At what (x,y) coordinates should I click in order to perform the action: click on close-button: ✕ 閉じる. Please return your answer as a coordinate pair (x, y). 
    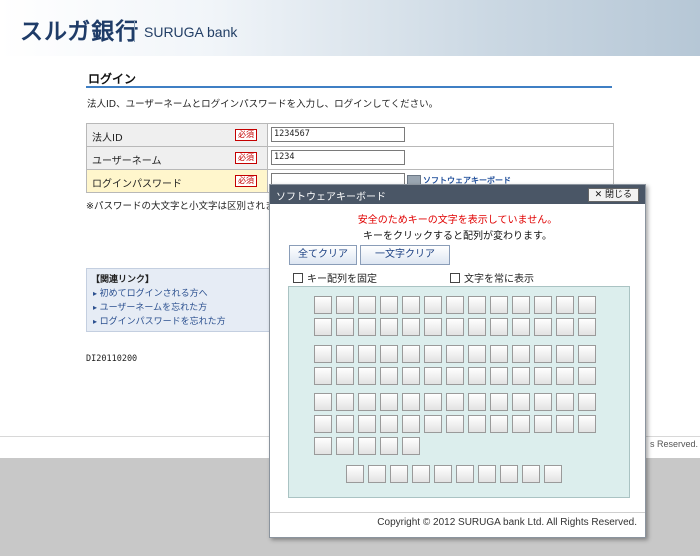
    Looking at the image, I should click on (613, 195).